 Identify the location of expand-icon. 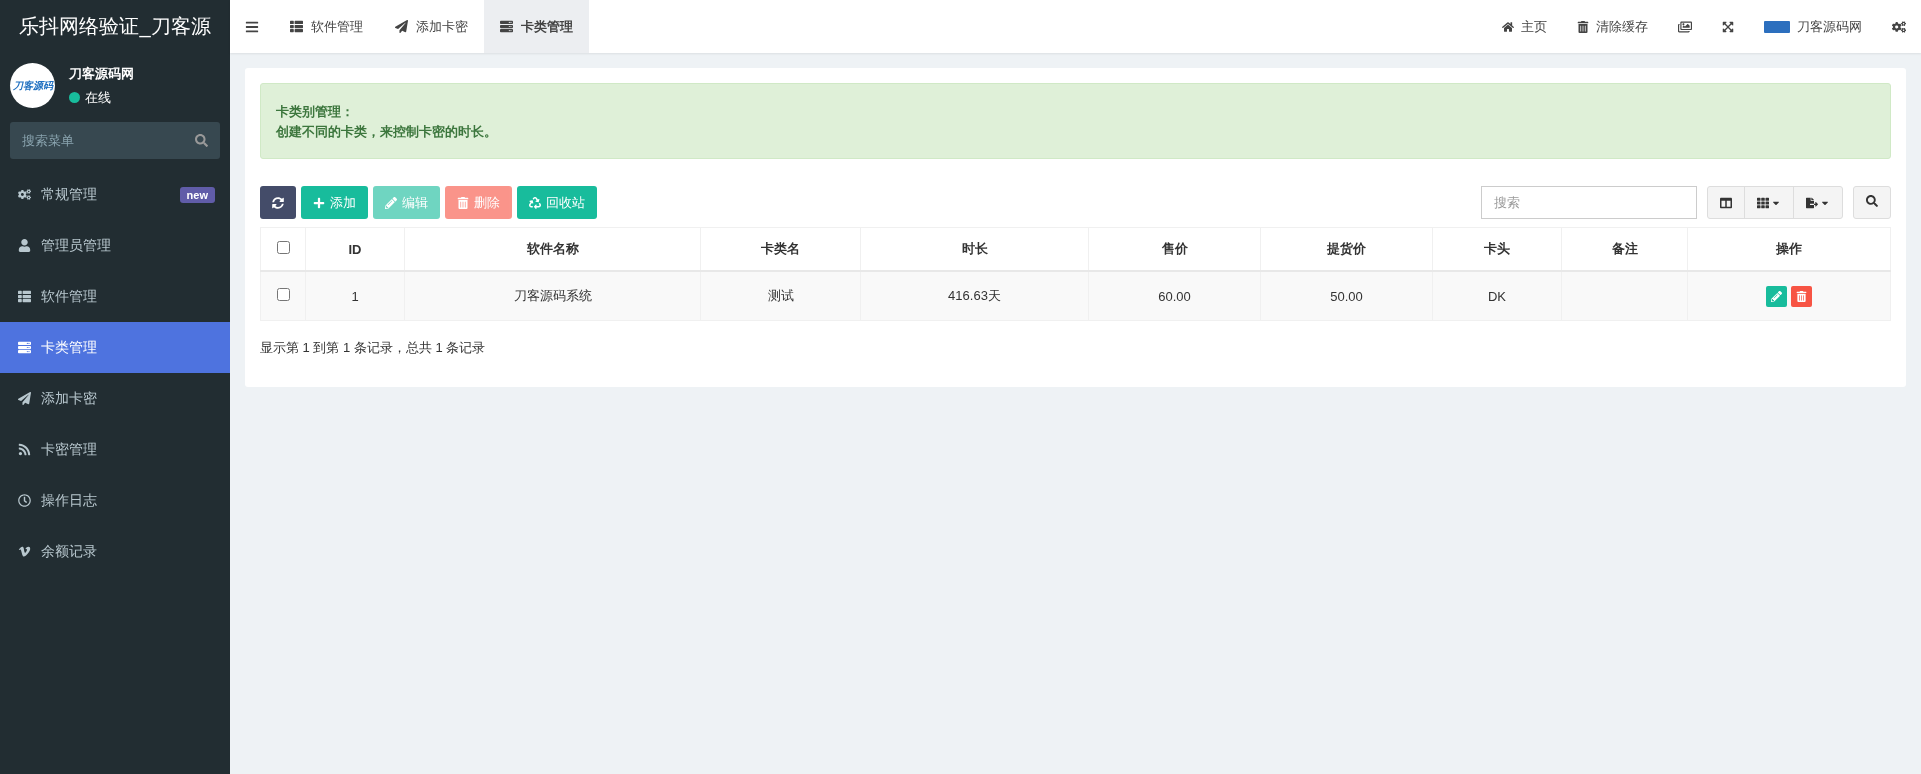
(1728, 26).